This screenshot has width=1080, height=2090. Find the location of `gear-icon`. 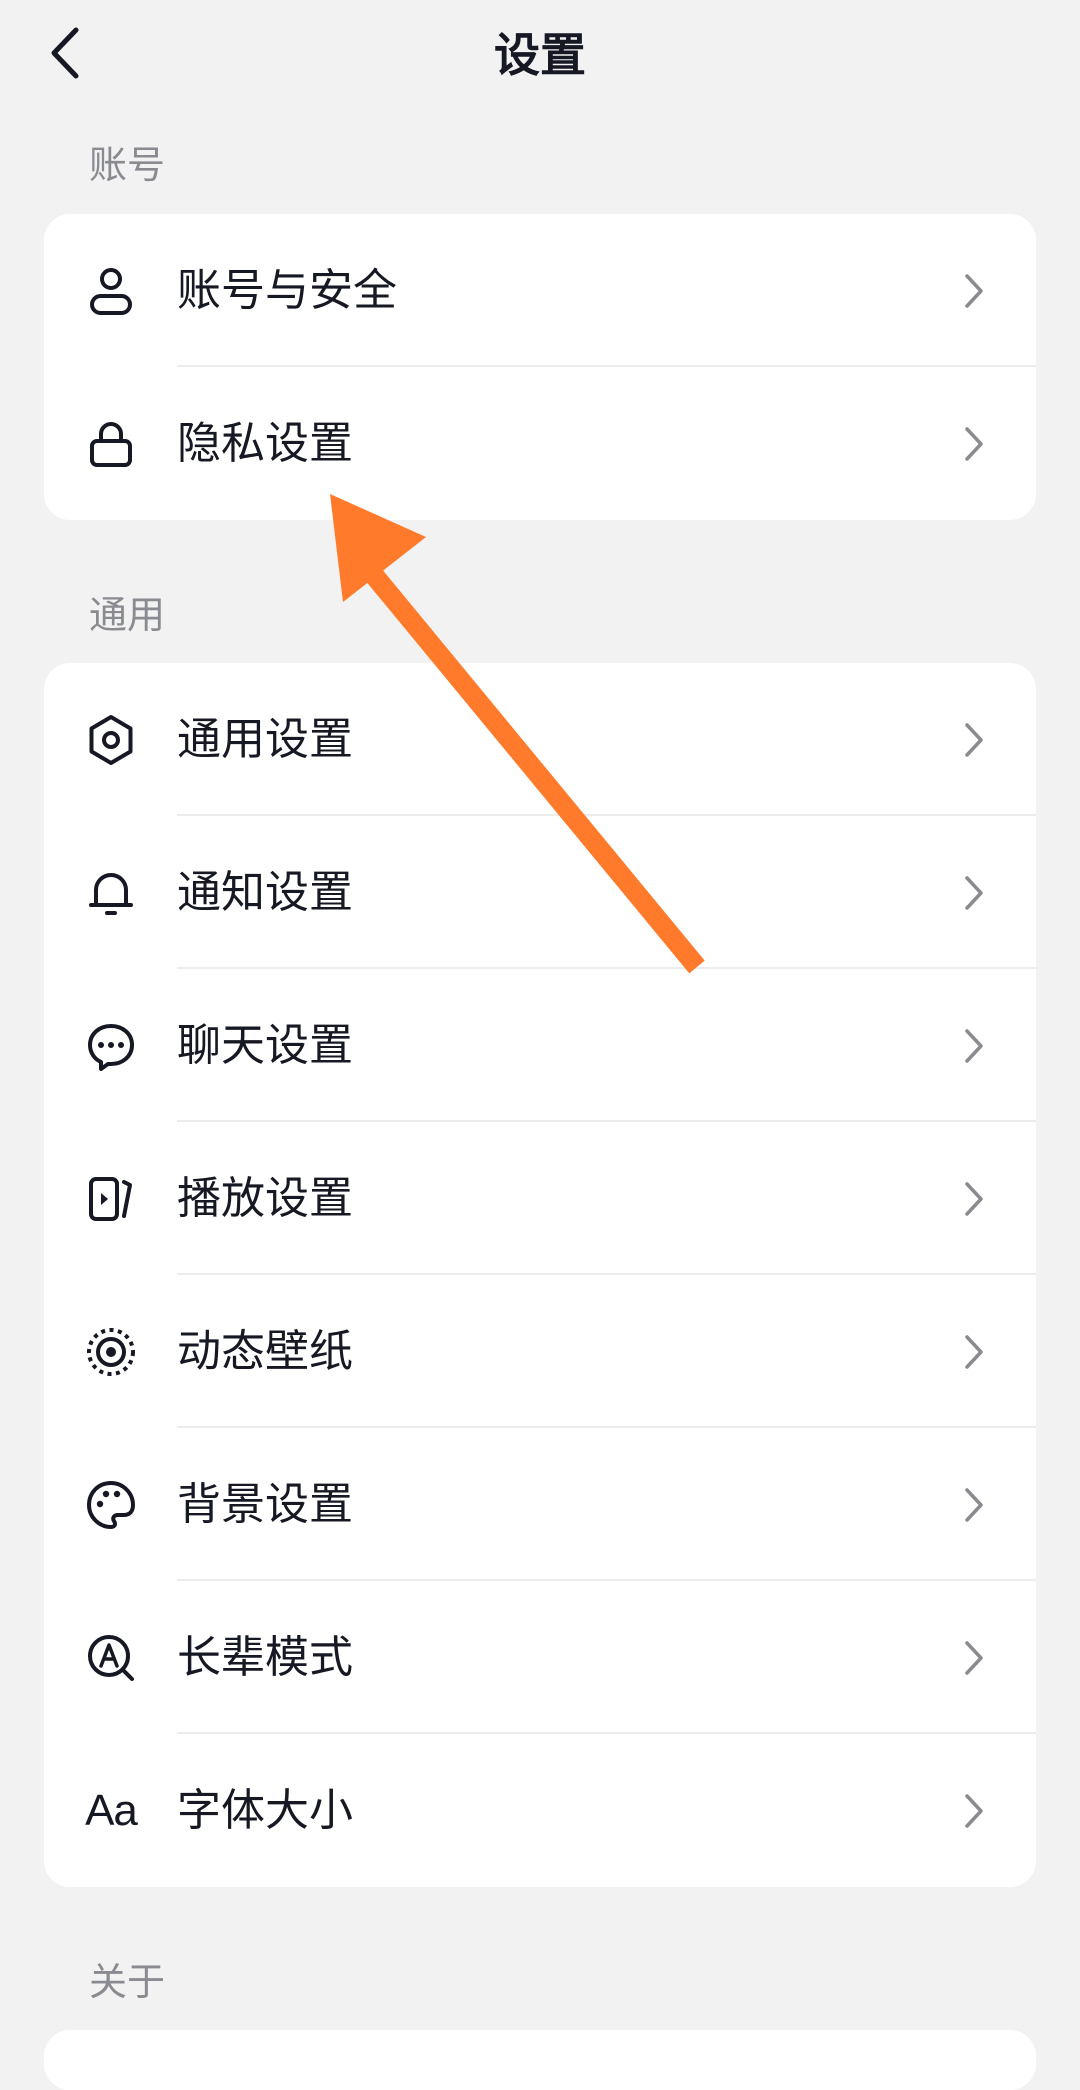

gear-icon is located at coordinates (111, 740).